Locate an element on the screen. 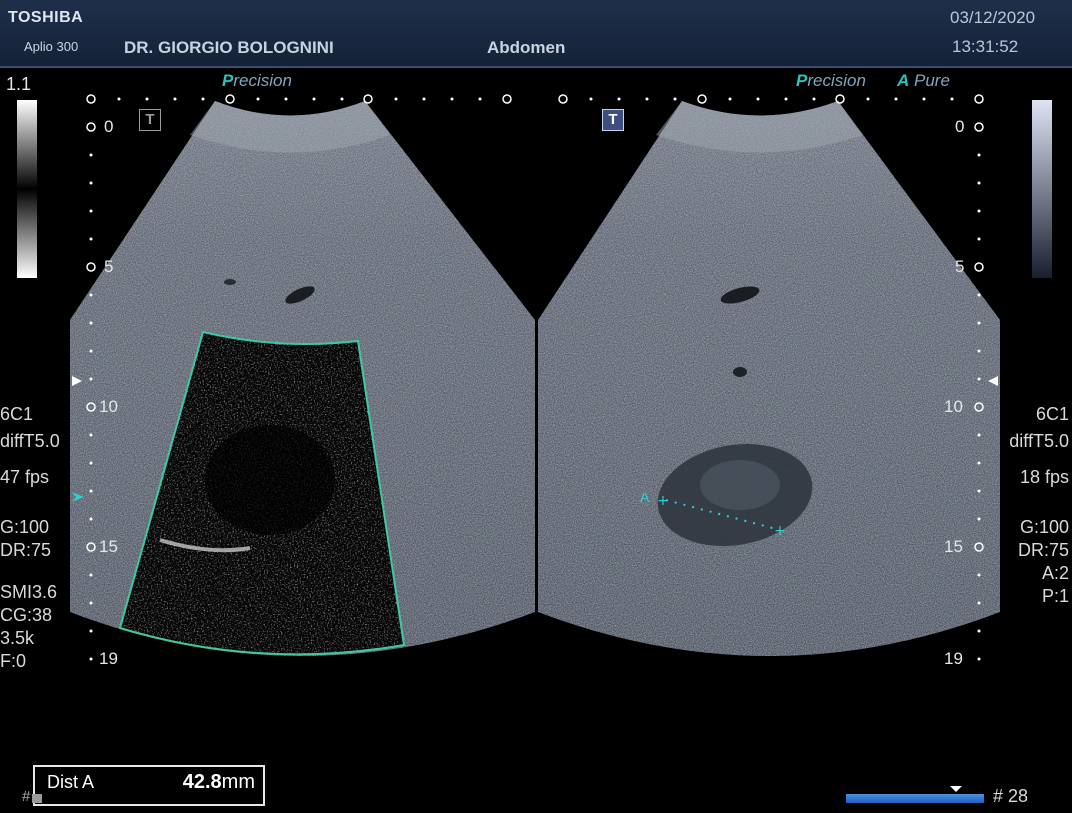 This screenshot has height=813, width=1072. right-param-p: P:1 is located at coordinates (1055, 596).